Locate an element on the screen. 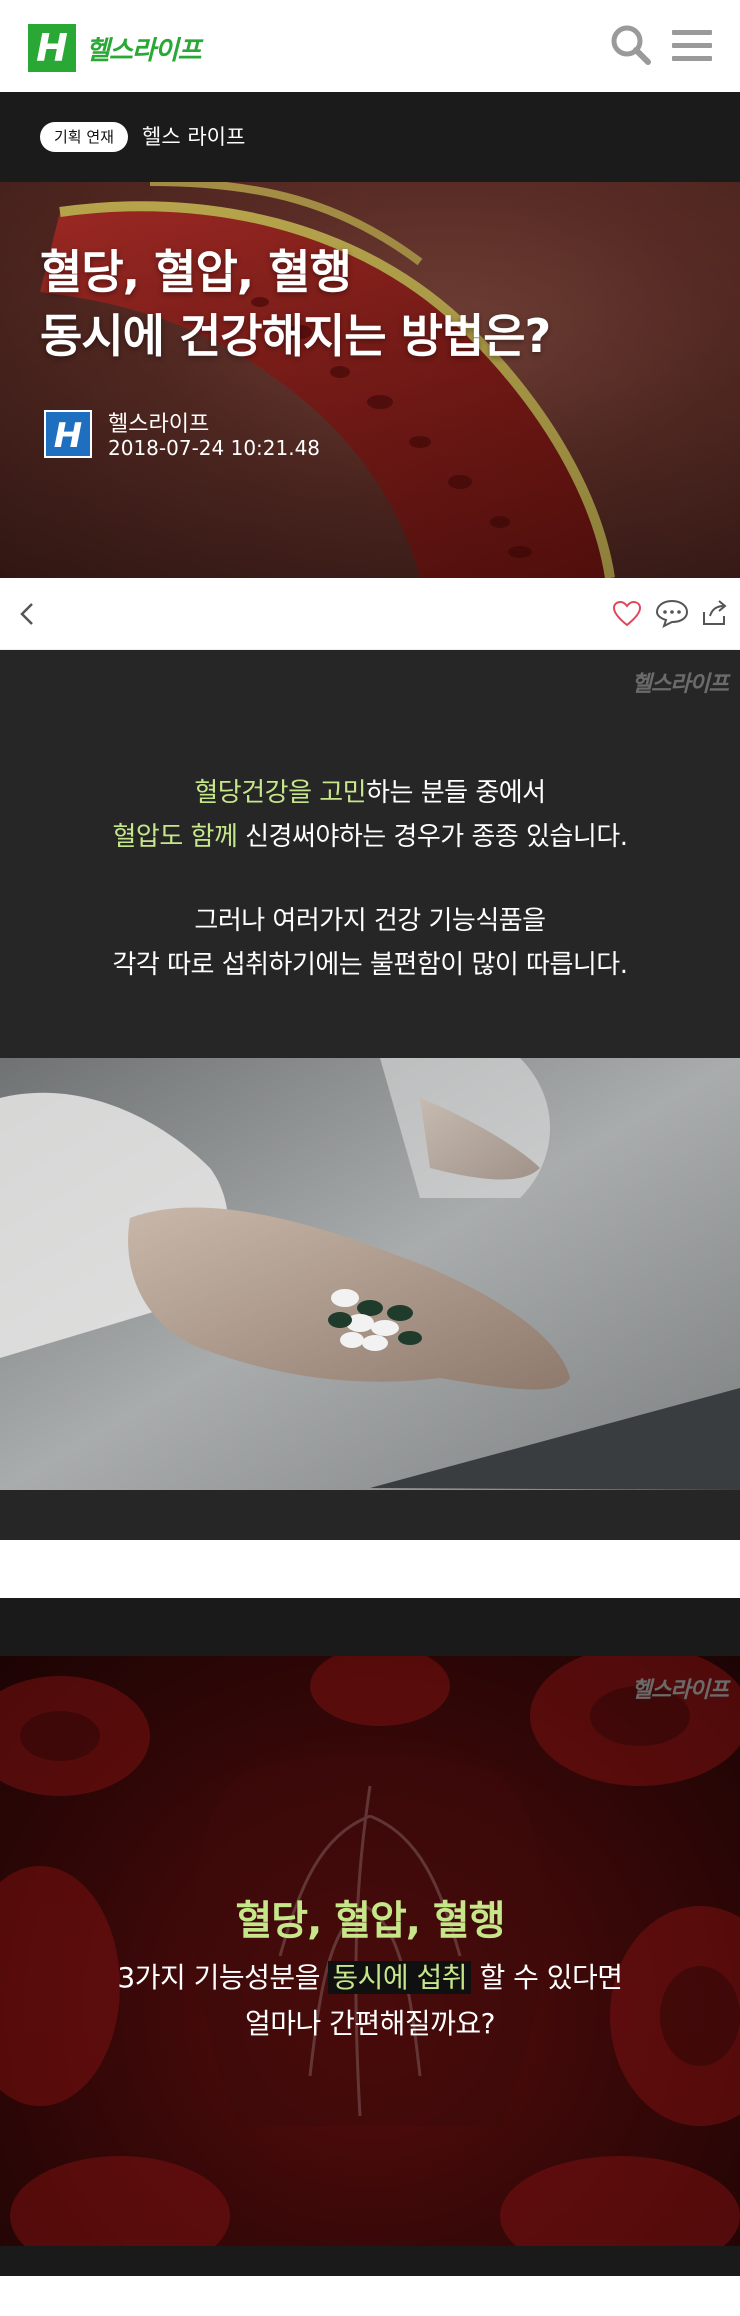 The width and height of the screenshot is (740, 2316). site-logo: H 헬스라이프 is located at coordinates (115, 48).